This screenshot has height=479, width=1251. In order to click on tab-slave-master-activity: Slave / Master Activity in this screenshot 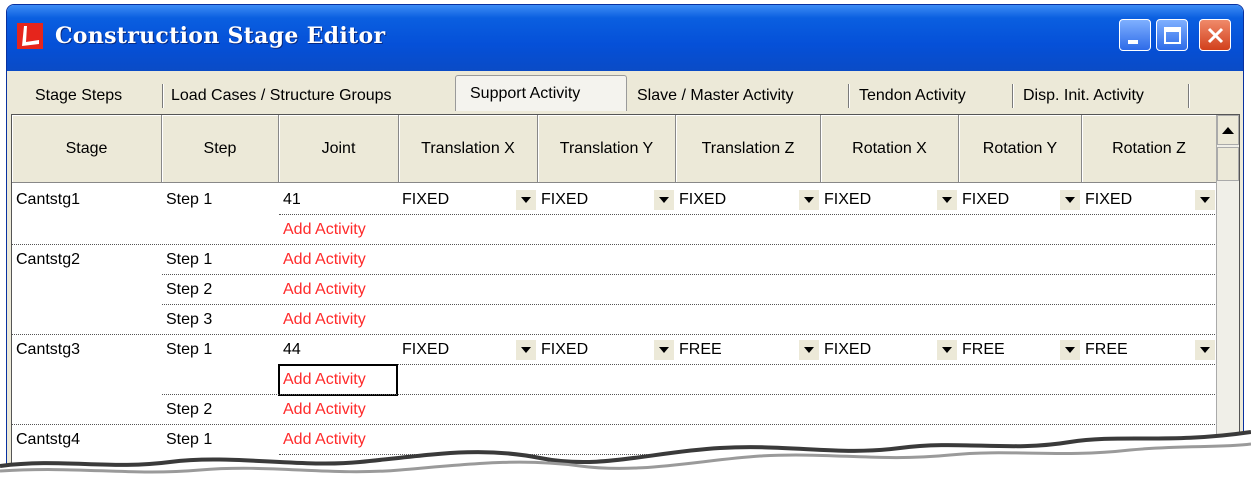, I will do `click(738, 95)`.